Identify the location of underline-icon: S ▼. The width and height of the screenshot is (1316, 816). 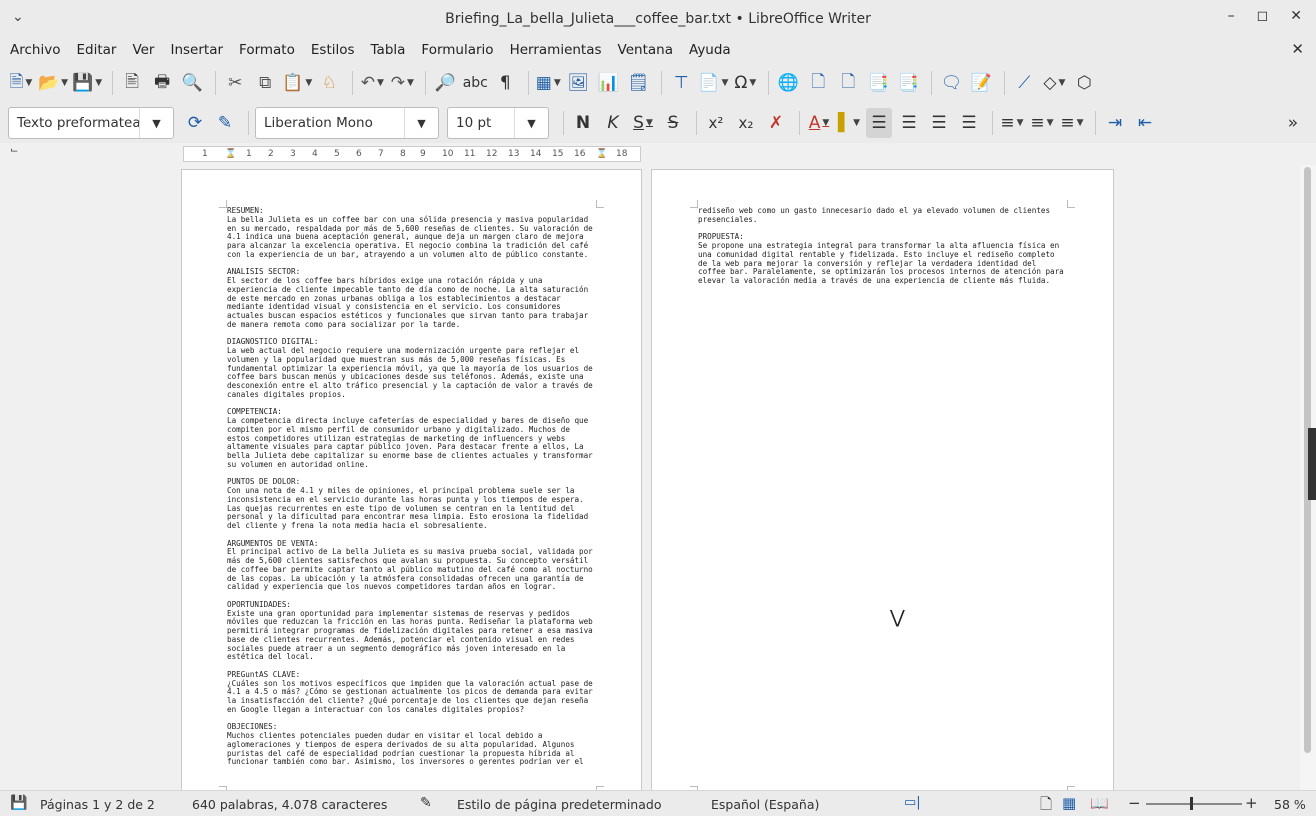
(643, 123).